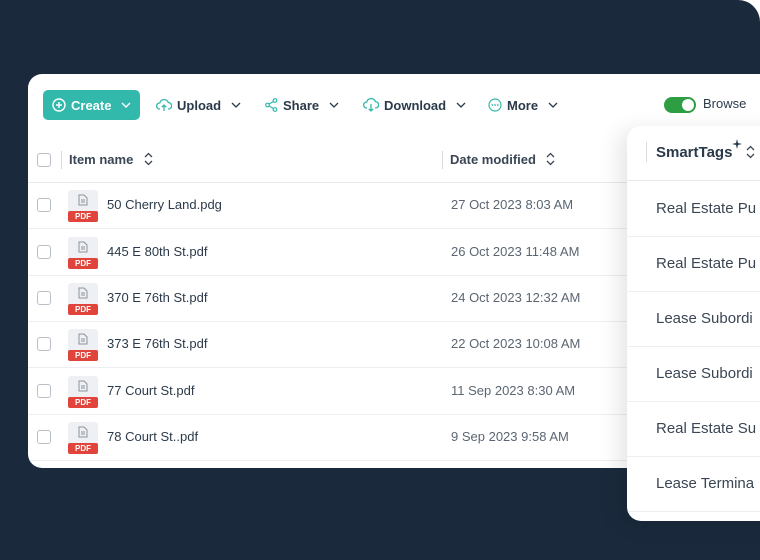 The width and height of the screenshot is (760, 560). What do you see at coordinates (157, 251) in the screenshot?
I see `file-name: 445 E 80th St.pdf` at bounding box center [157, 251].